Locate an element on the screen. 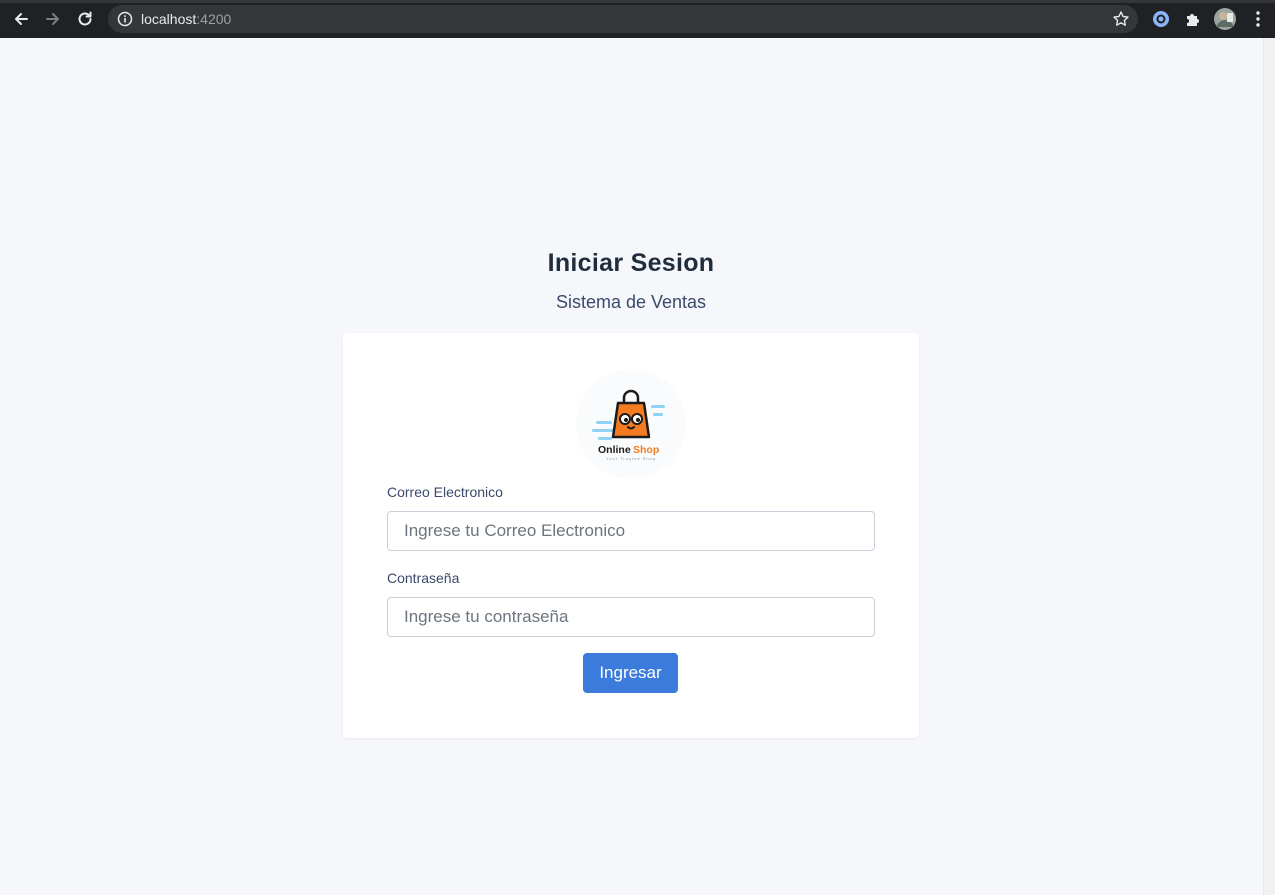 The image size is (1275, 895). email-field is located at coordinates (631, 531).